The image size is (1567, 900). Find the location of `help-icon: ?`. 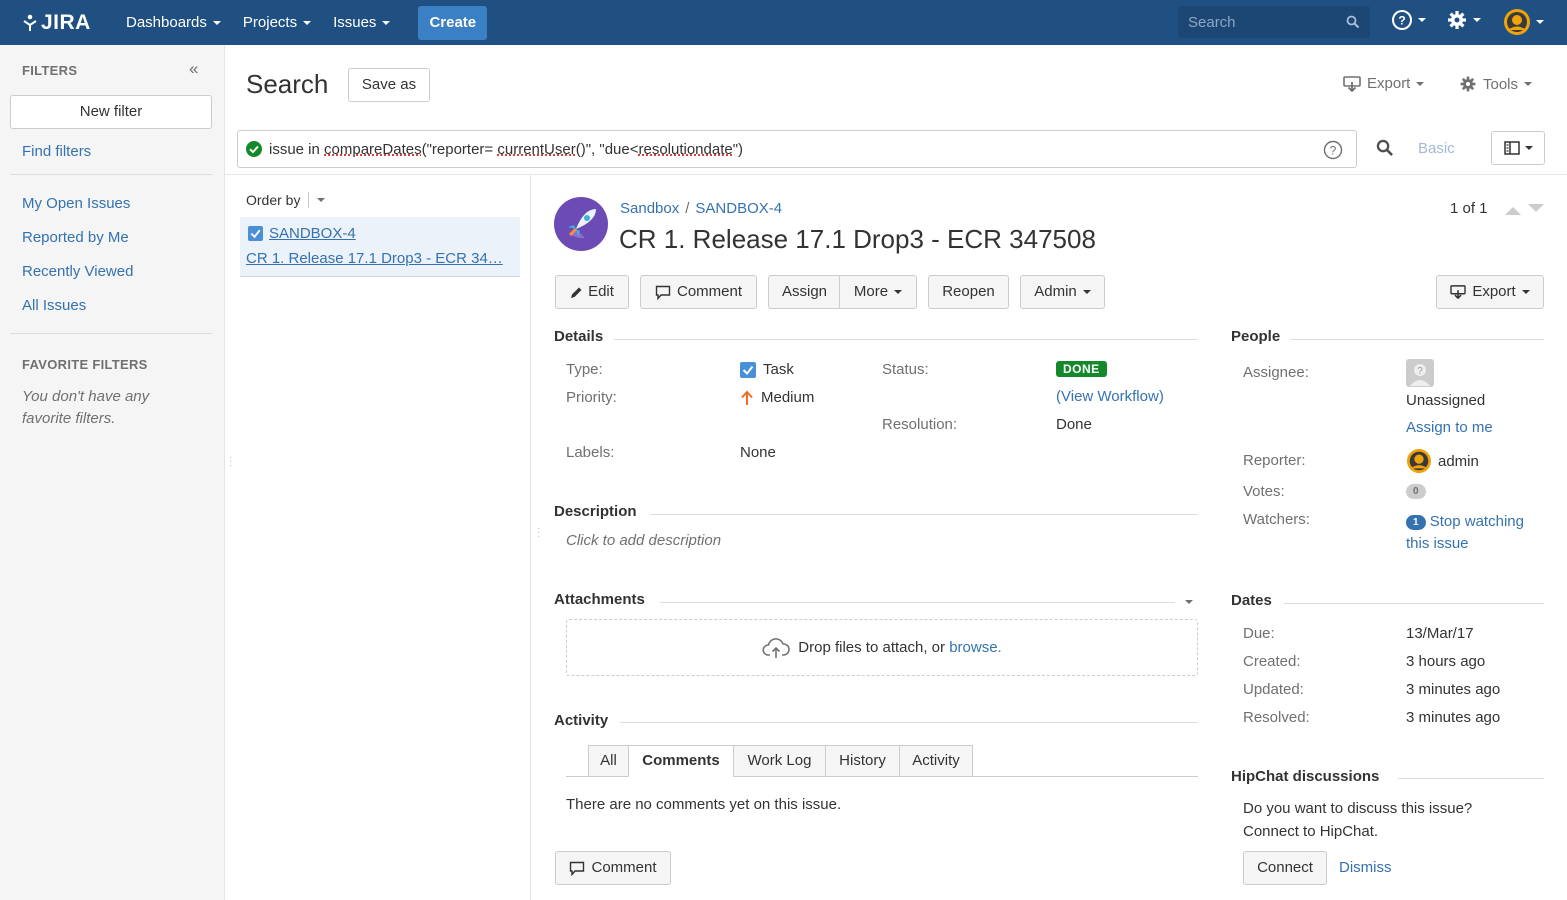

help-icon: ? is located at coordinates (1333, 150).